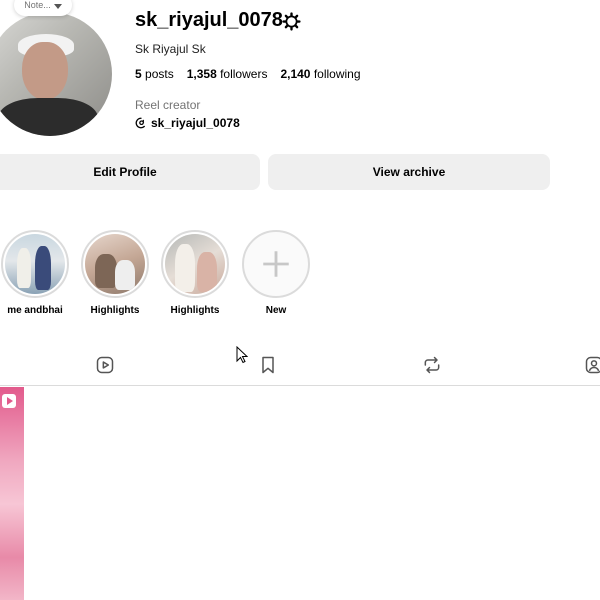  I want to click on new-highlight-item: New, so click(276, 273).